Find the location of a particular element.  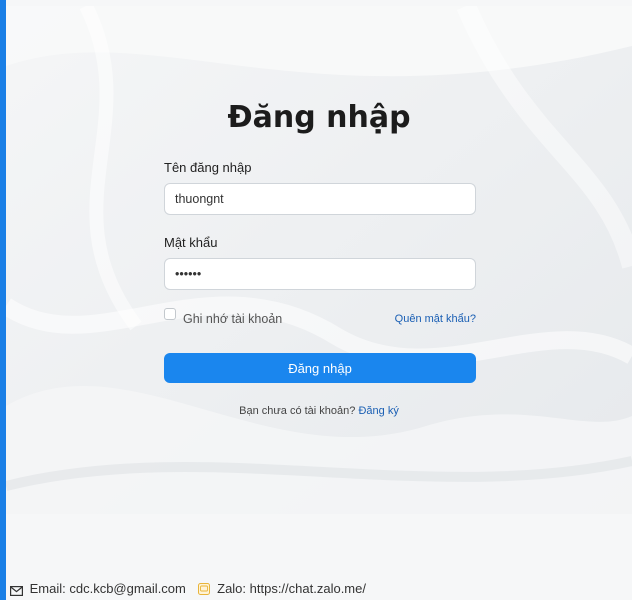

remember-checkbox is located at coordinates (170, 314).